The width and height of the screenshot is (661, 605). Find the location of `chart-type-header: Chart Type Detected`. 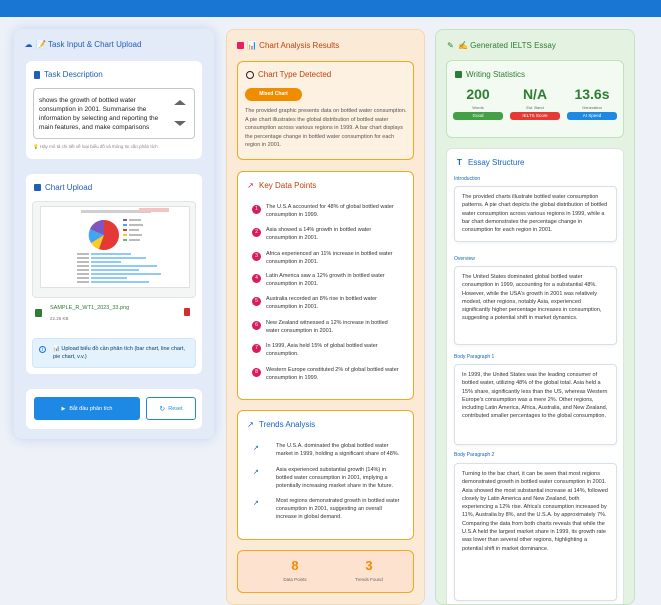

chart-type-header: Chart Type Detected is located at coordinates (288, 74).